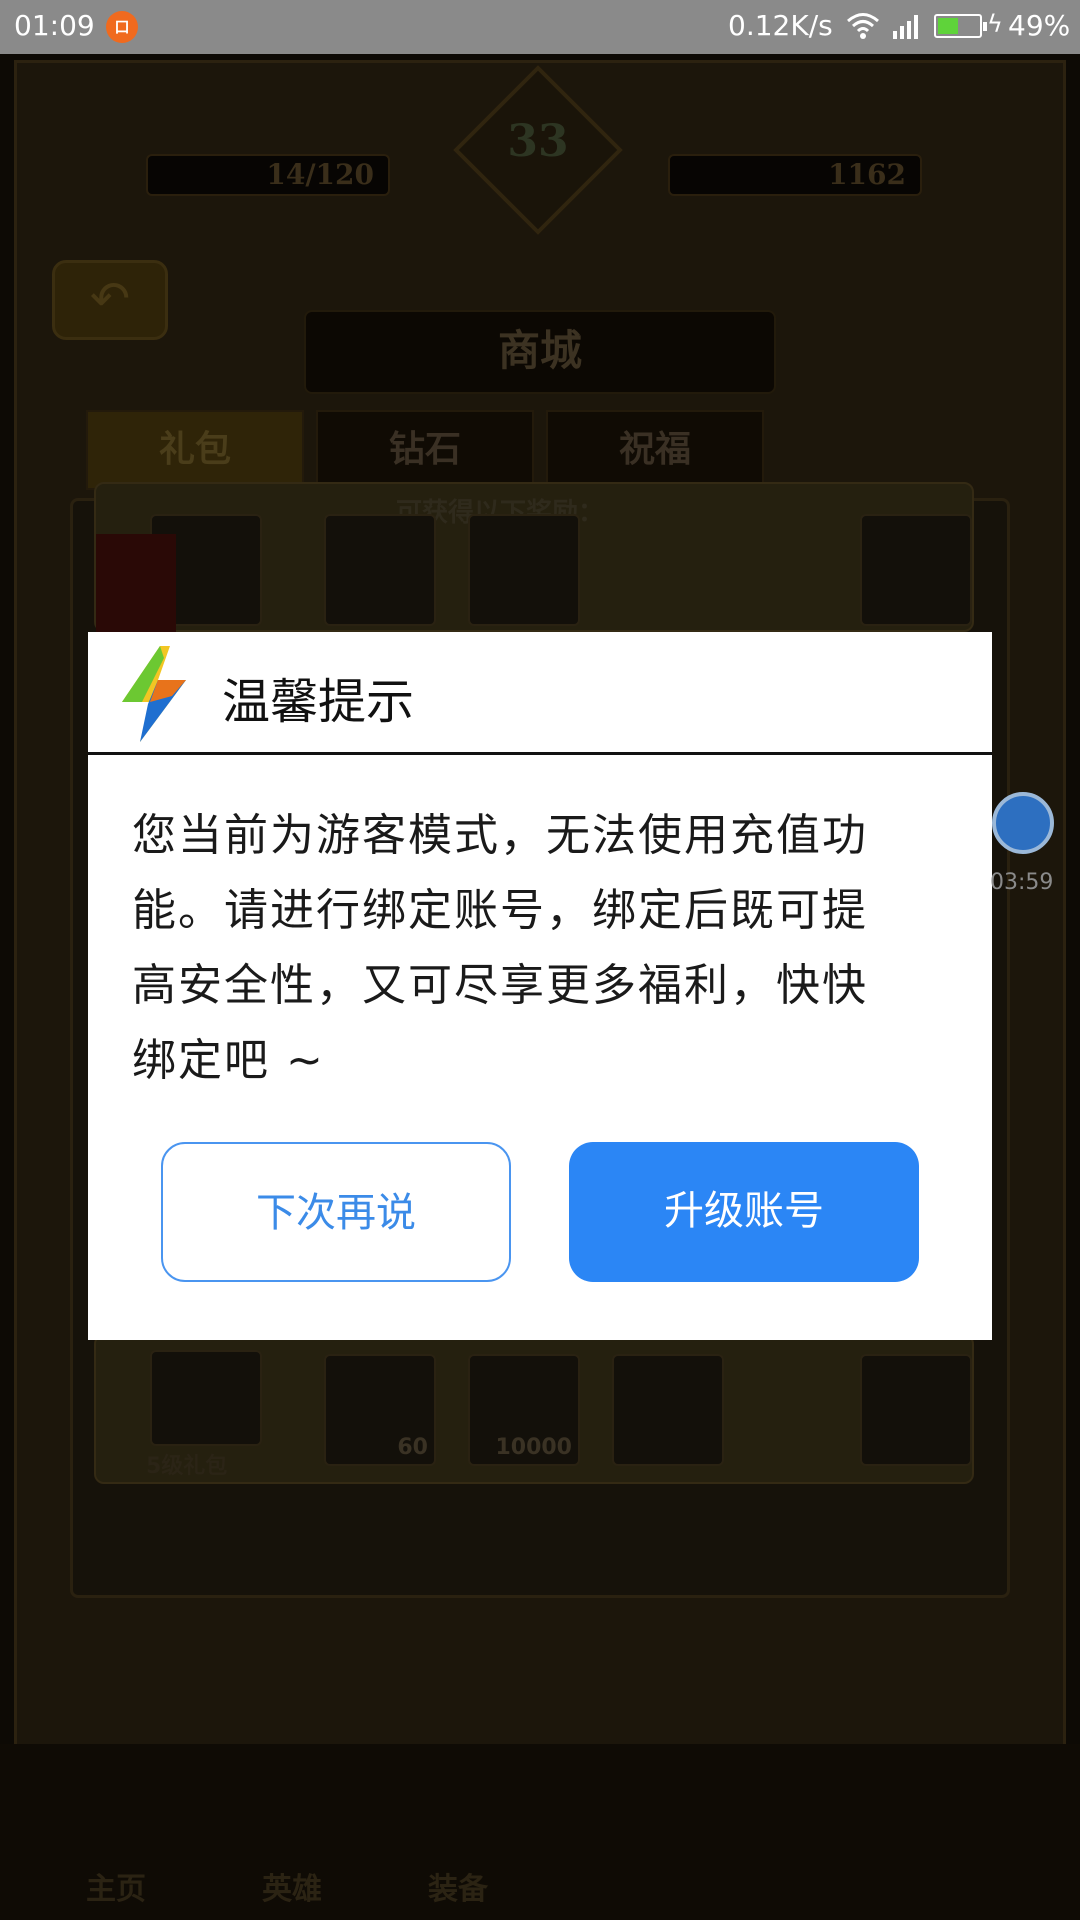 The height and width of the screenshot is (1920, 1080). I want to click on message-line: 能。请进行绑定账号，绑定后既可提, so click(500, 910).